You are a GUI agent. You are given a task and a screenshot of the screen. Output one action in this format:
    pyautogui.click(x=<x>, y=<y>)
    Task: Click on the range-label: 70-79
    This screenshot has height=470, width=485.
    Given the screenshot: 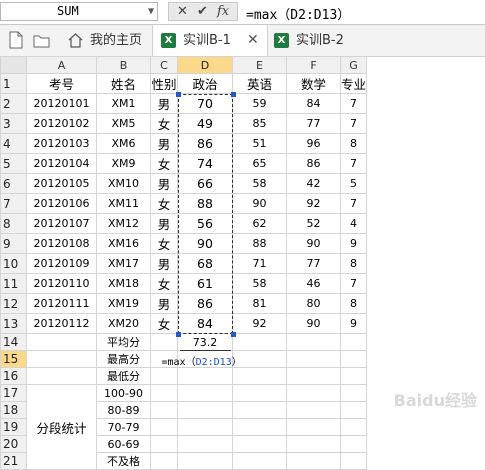 What is the action you would take?
    pyautogui.click(x=123, y=427)
    